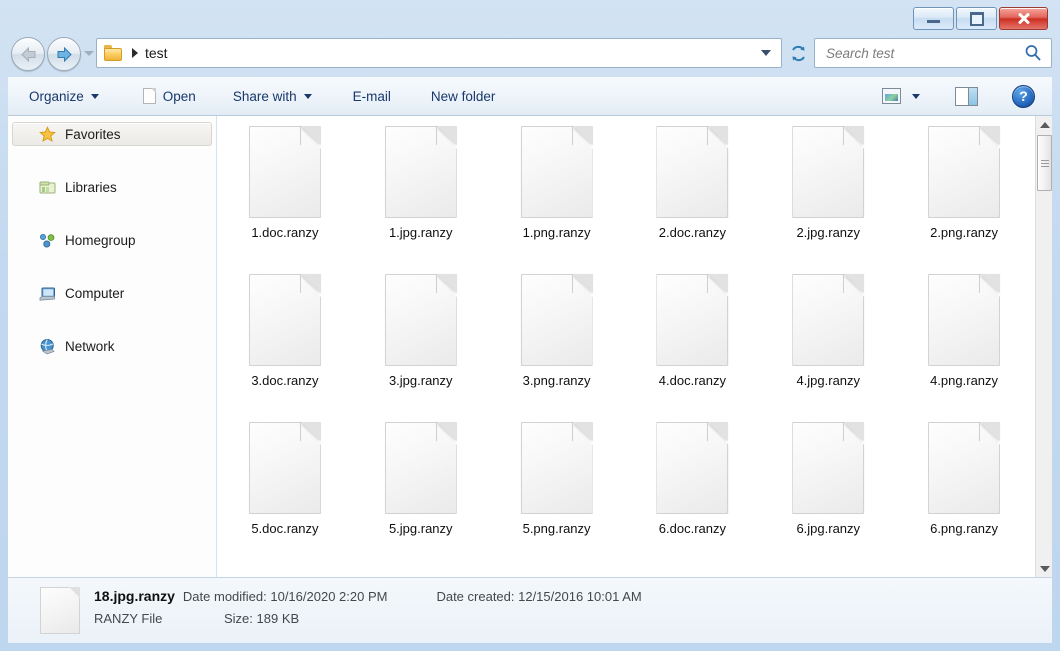 This screenshot has width=1060, height=651. What do you see at coordinates (100, 240) in the screenshot?
I see `sidebar-item-label: Homegroup` at bounding box center [100, 240].